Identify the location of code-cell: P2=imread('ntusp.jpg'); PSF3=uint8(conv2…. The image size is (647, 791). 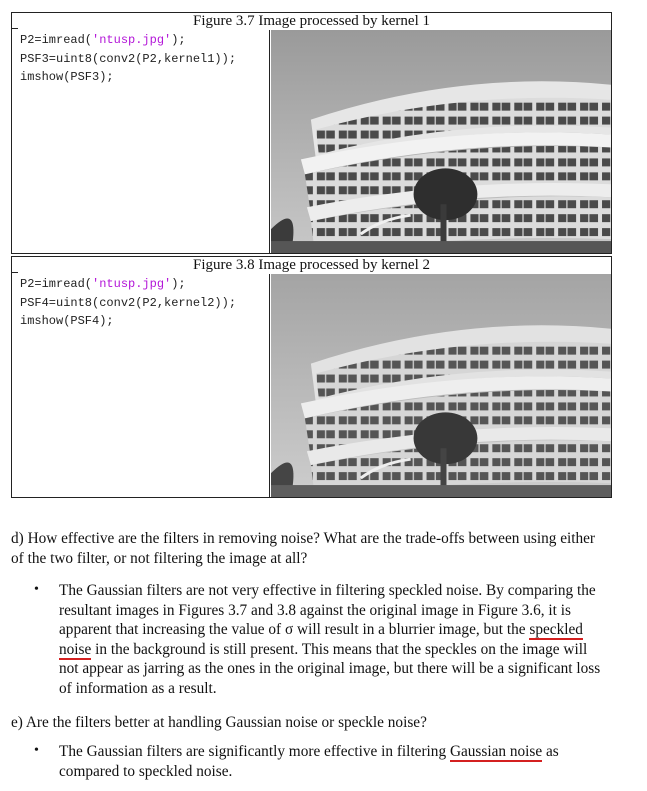
(140, 140).